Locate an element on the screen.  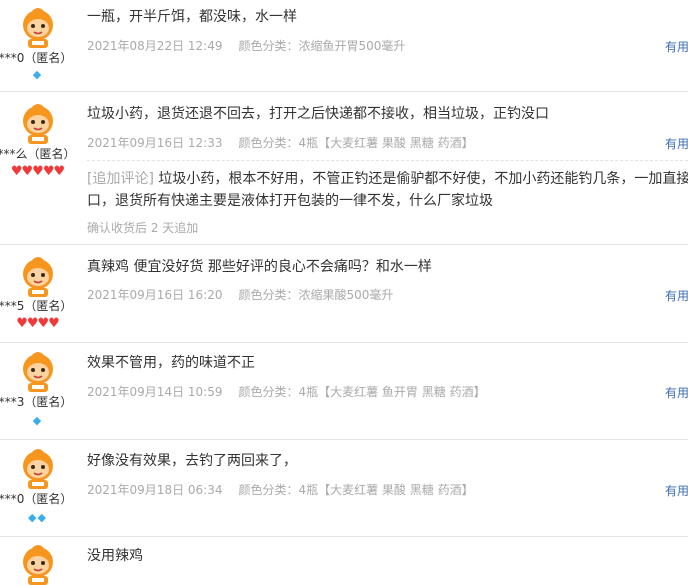
review-item: 没用辣鸡 is located at coordinates (344, 553).